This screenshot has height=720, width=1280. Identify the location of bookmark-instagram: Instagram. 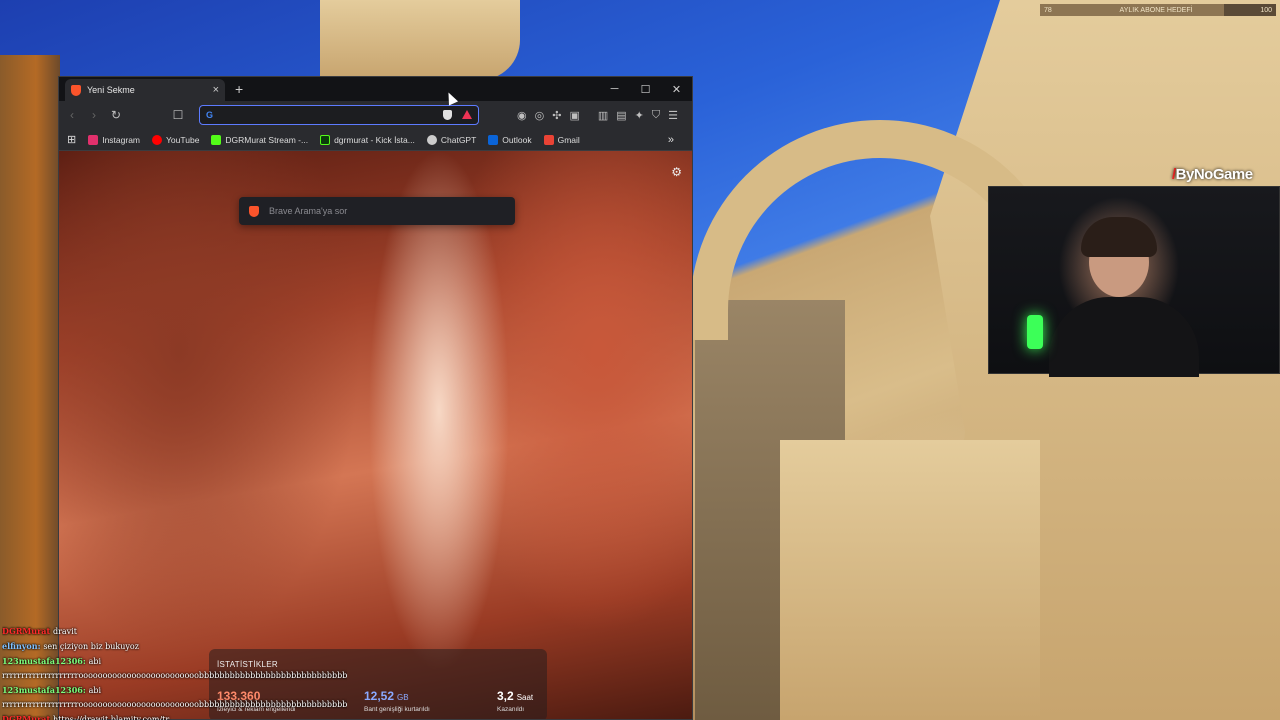
(114, 139).